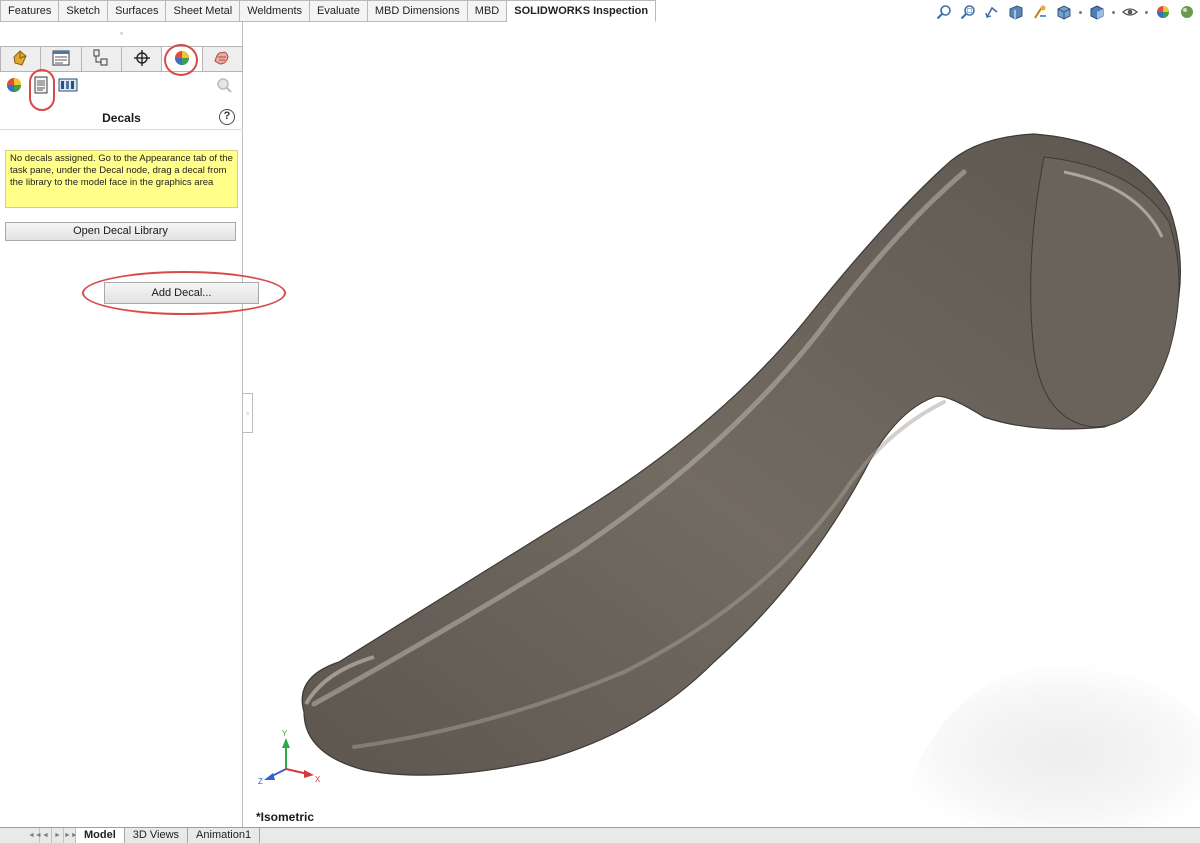  I want to click on previous-view-icon, so click(992, 12).